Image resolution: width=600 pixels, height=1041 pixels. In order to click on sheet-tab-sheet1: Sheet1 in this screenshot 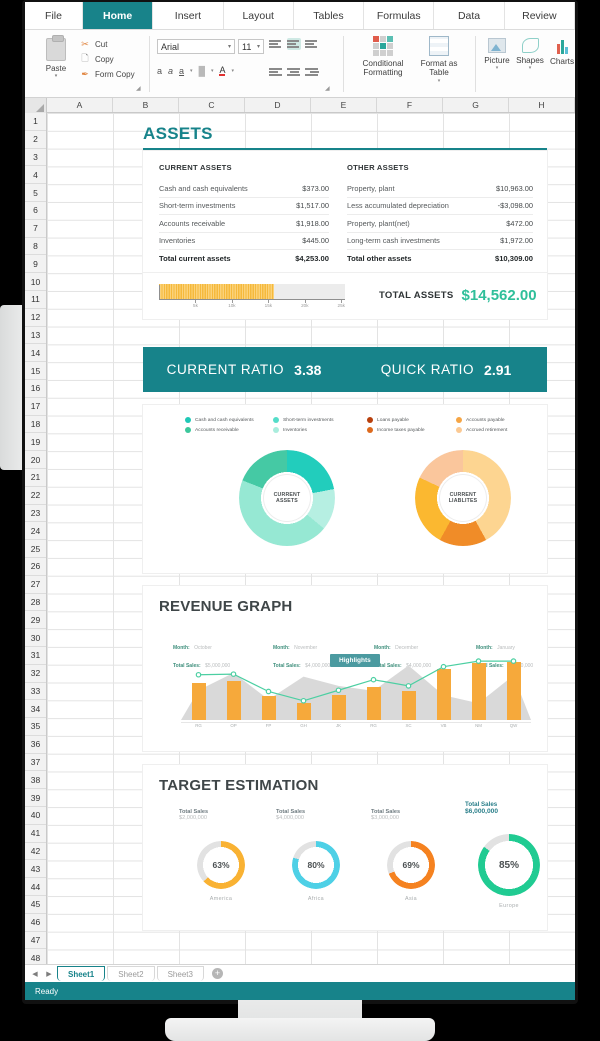, I will do `click(81, 973)`.